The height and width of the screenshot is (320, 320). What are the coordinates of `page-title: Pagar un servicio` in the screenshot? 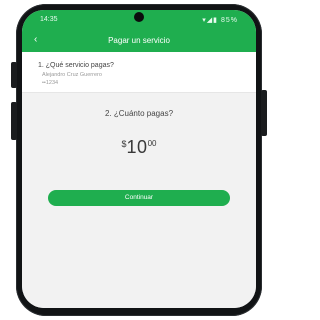 It's located at (139, 40).